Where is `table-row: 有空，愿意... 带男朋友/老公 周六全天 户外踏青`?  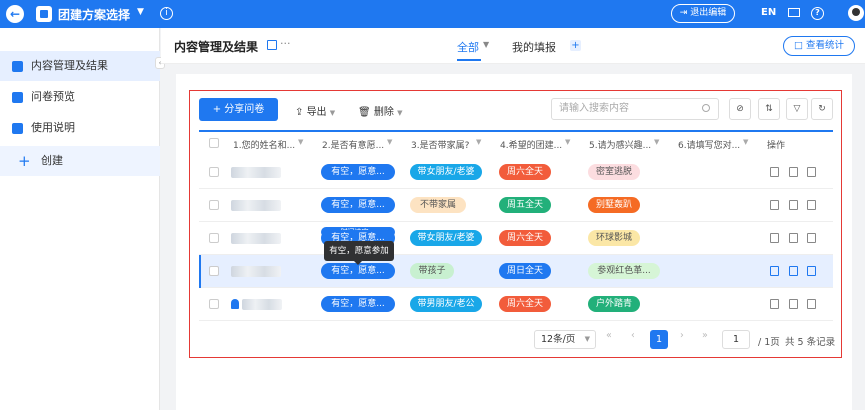 table-row: 有空，愿意... 带男朋友/老公 周六全天 户外踏青 is located at coordinates (516, 304).